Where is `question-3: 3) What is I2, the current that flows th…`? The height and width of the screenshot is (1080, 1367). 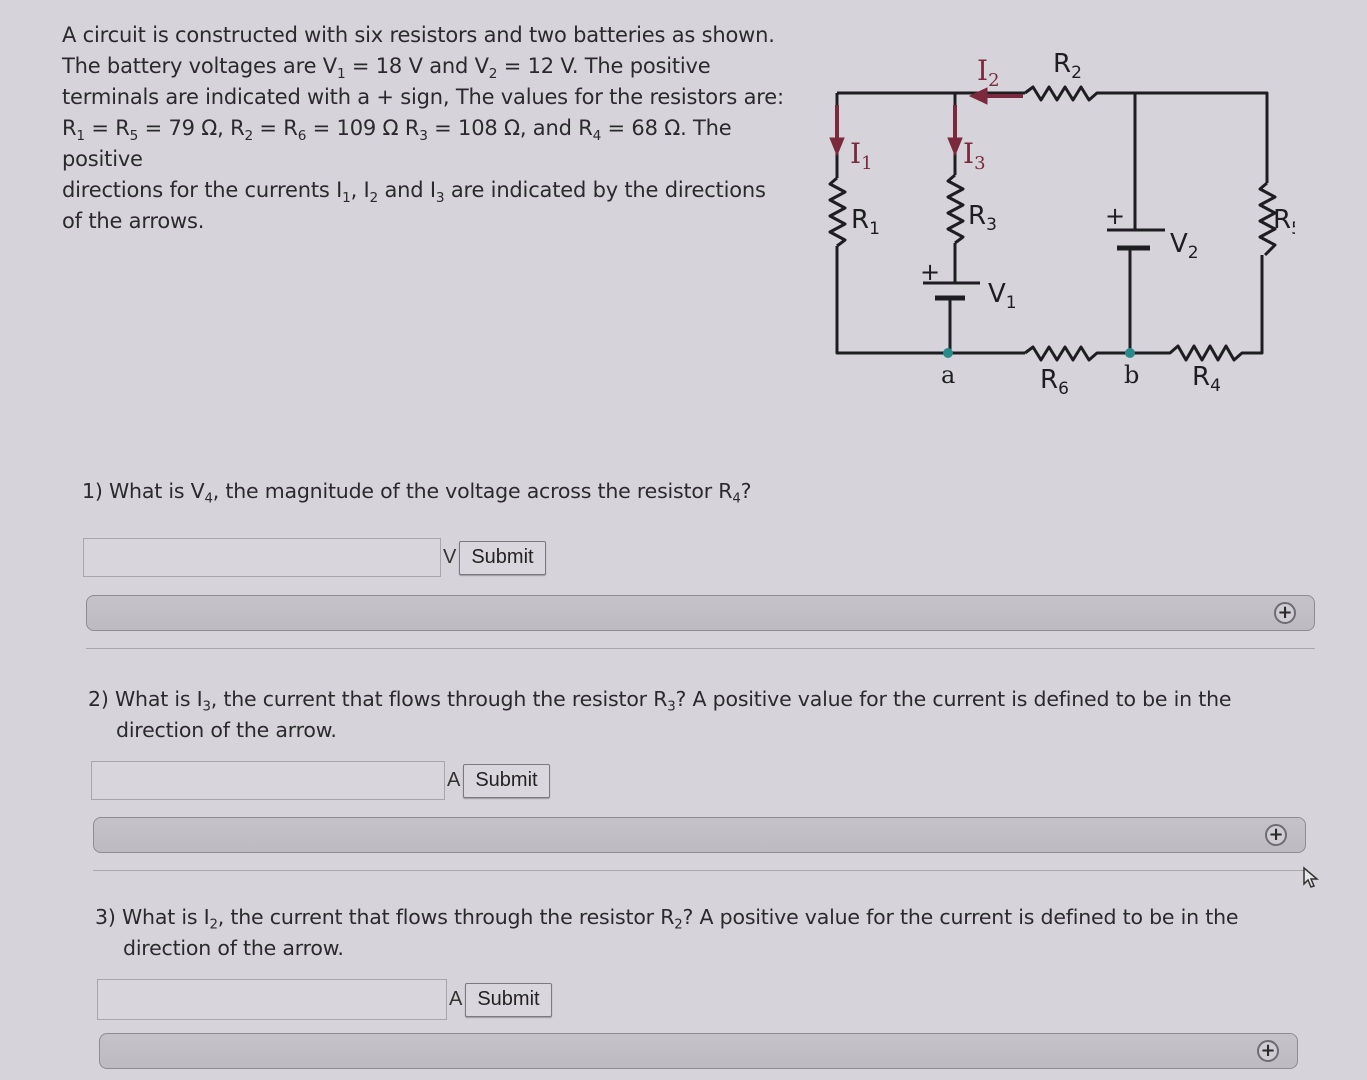 question-3: 3) What is I2, the current that flows th… is located at coordinates (667, 932).